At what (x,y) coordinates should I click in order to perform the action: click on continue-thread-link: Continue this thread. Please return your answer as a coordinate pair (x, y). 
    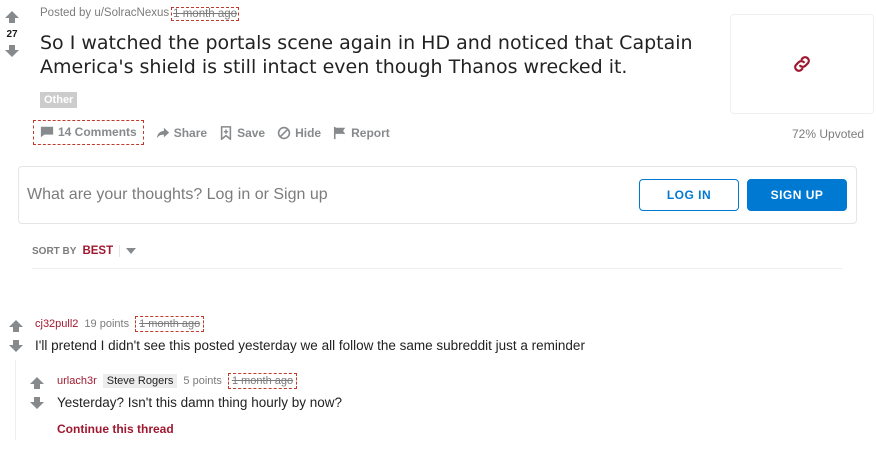
    Looking at the image, I should click on (115, 429).